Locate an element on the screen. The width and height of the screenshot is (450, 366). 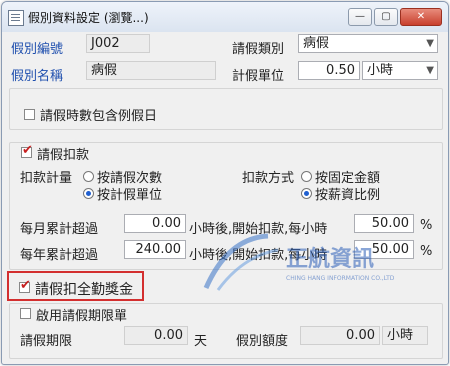
leave-code-label: 假別編號 is located at coordinates (37, 49).